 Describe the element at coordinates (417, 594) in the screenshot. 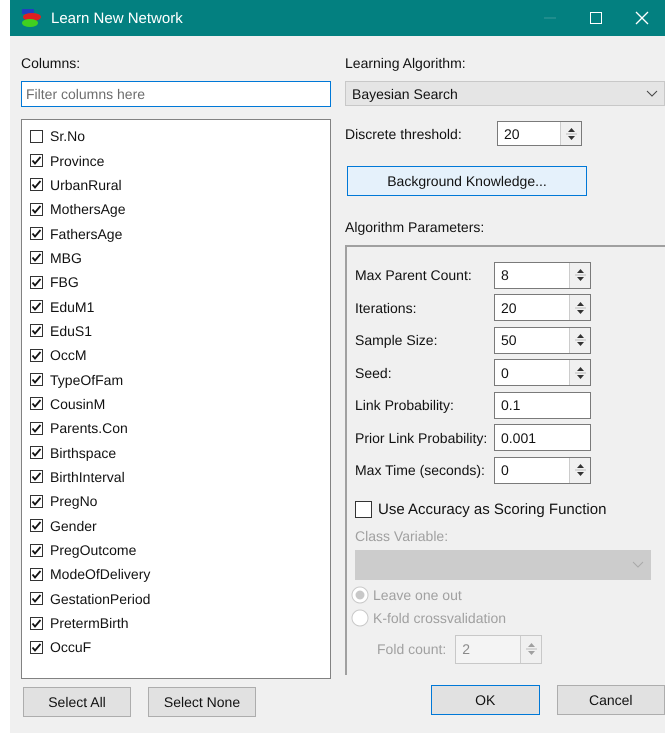

I see `radio-label: Leave one out` at that location.